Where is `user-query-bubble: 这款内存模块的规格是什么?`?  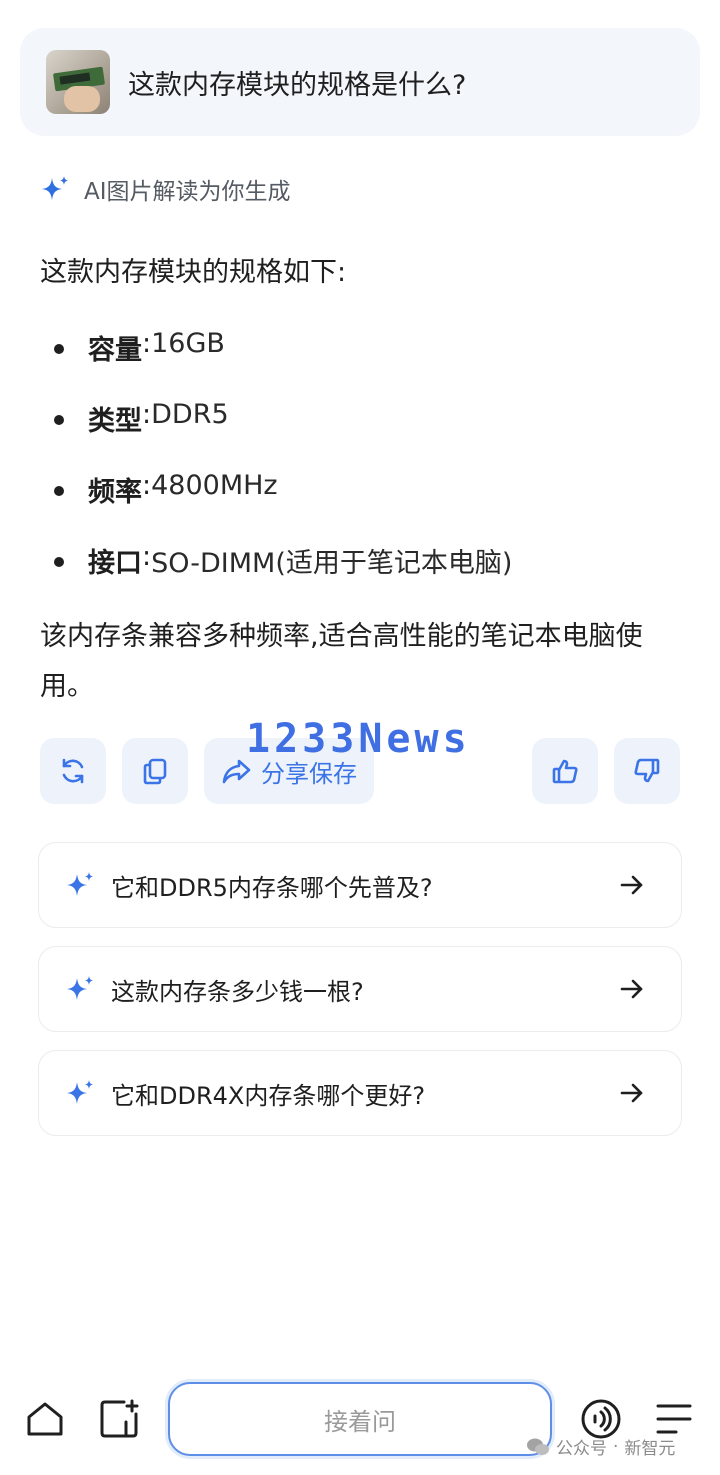
user-query-bubble: 这款内存模块的规格是什么? is located at coordinates (360, 82).